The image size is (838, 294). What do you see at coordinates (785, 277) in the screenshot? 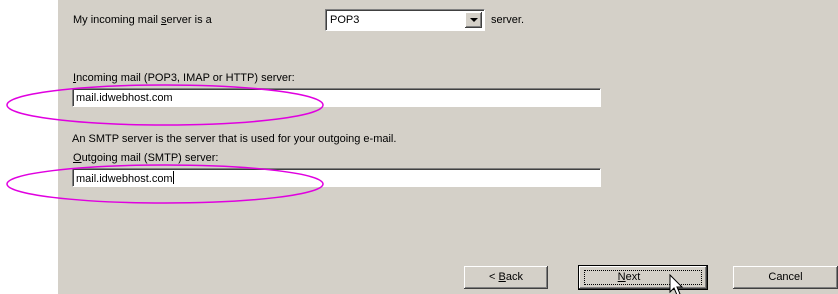
I see `cancel-button: Cancel` at bounding box center [785, 277].